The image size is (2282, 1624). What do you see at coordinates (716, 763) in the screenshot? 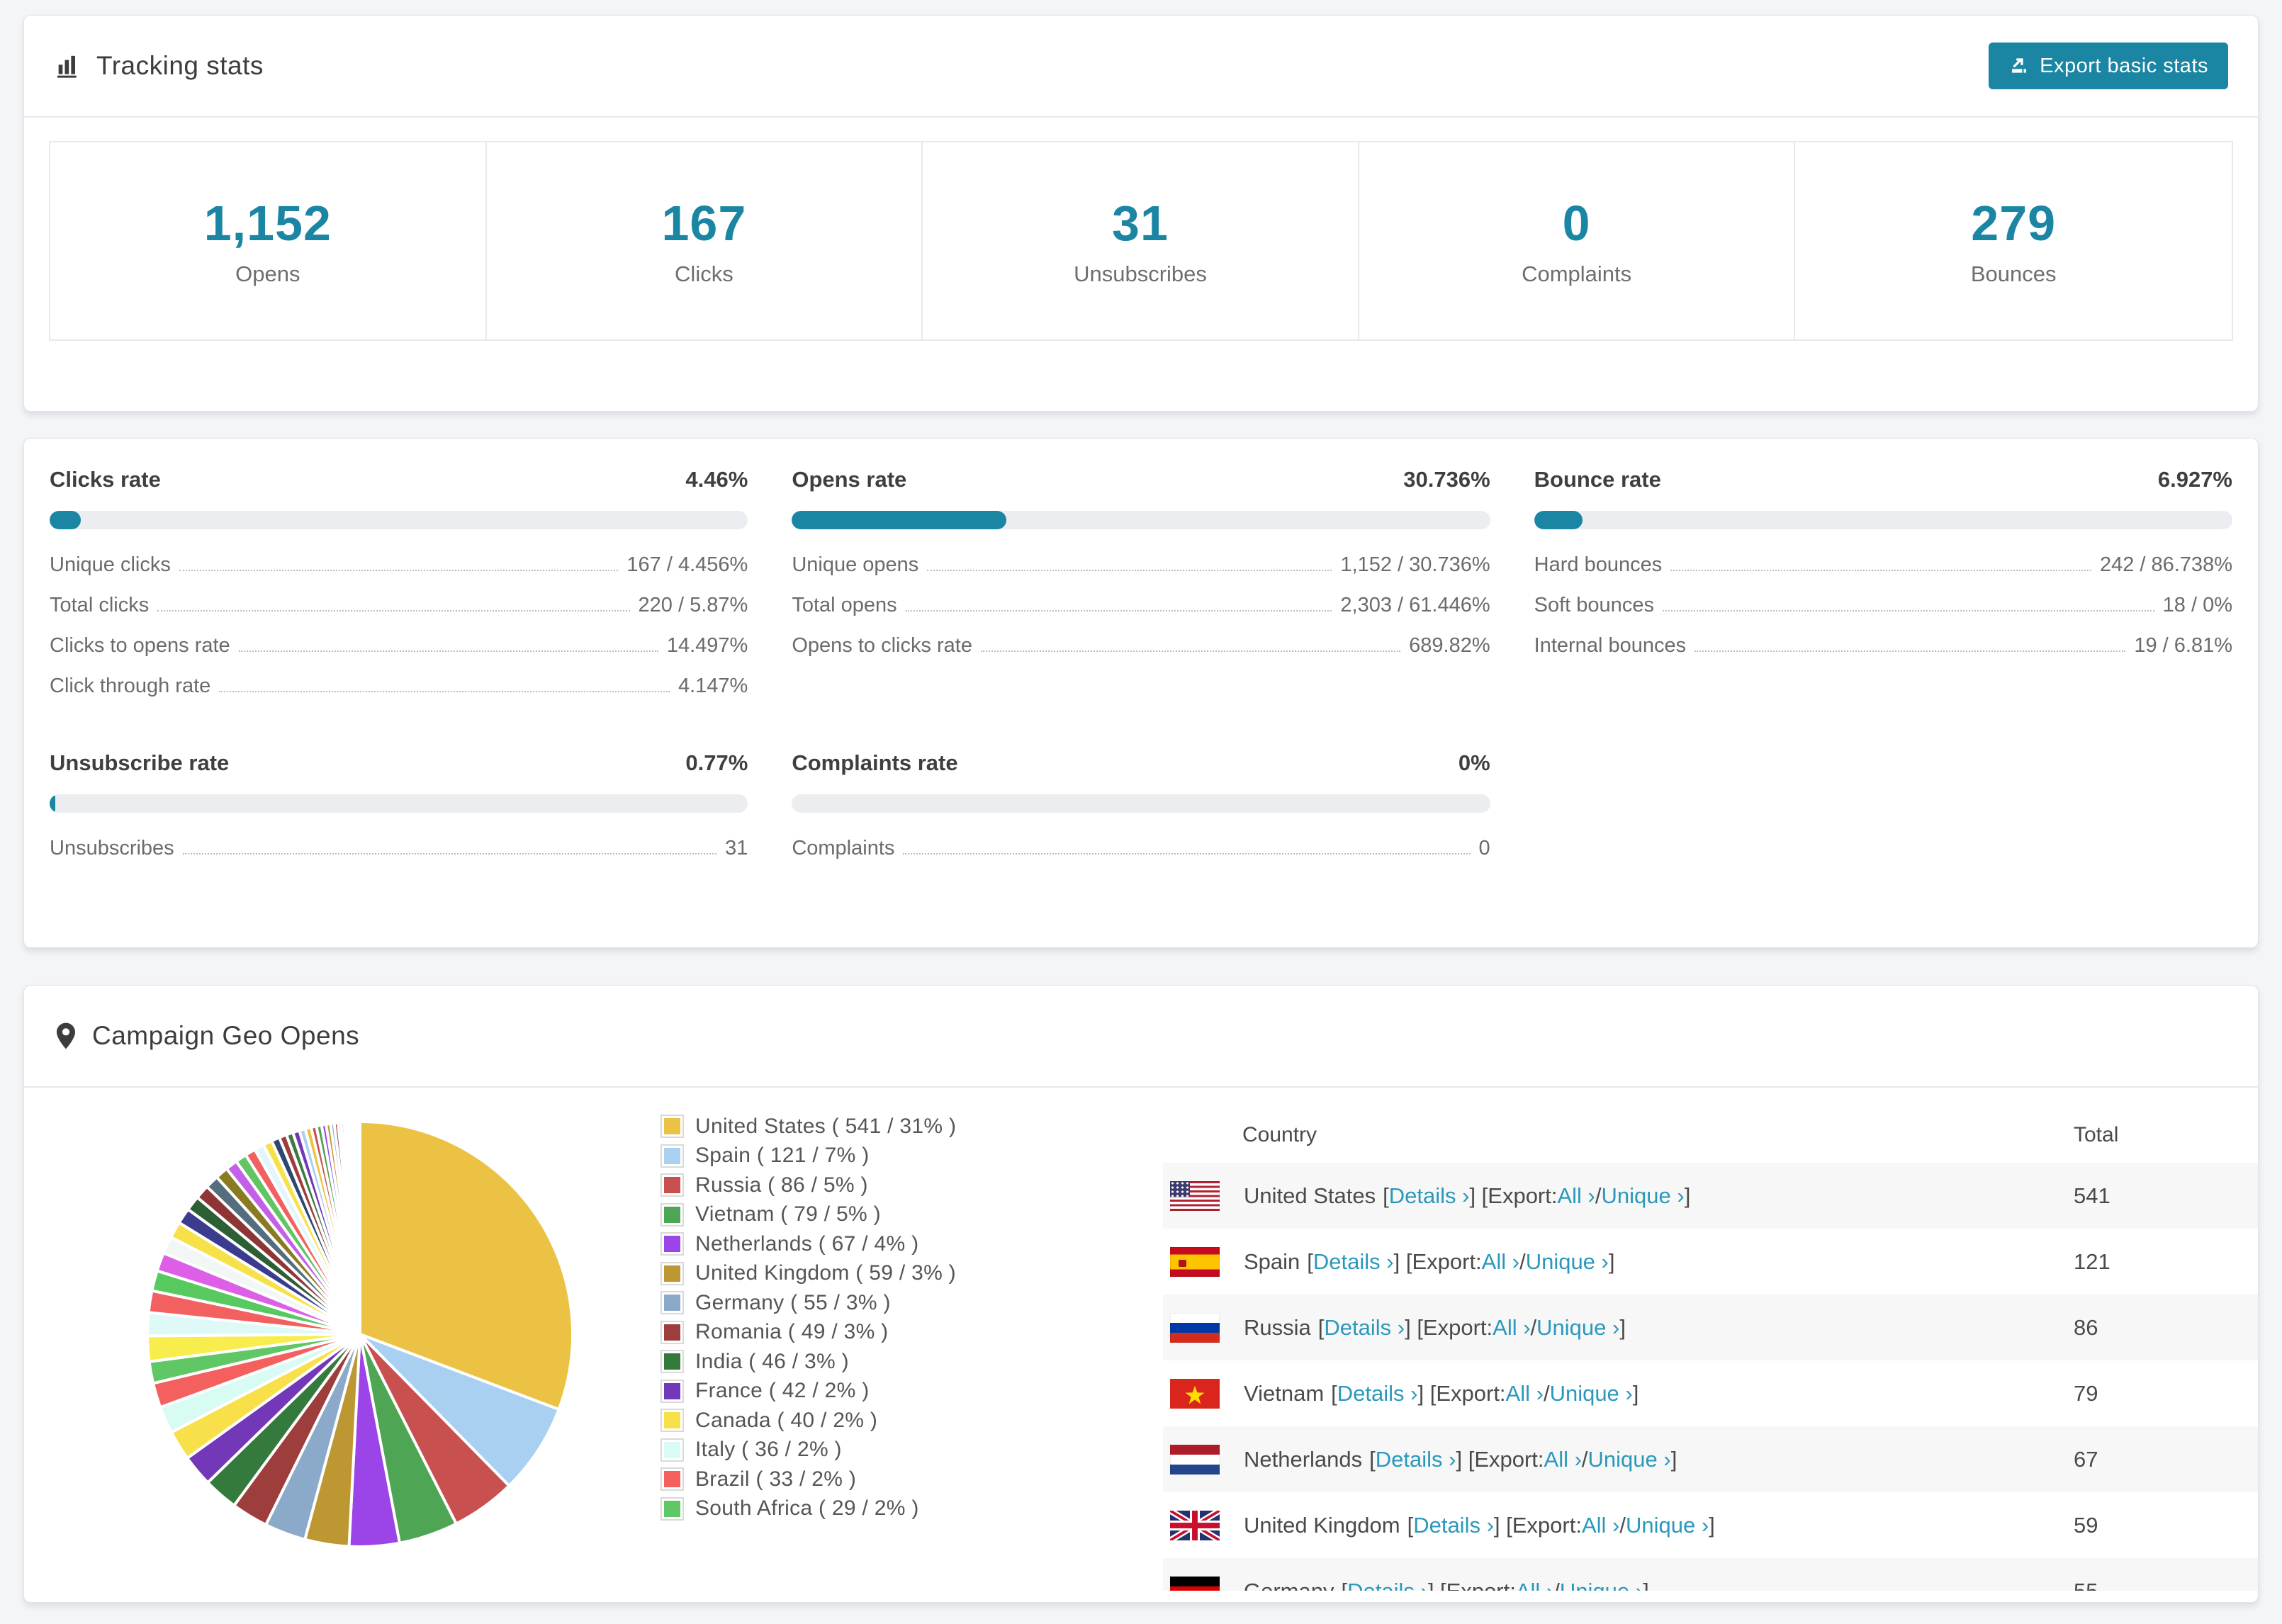
I see `rate-value: 0.77%` at bounding box center [716, 763].